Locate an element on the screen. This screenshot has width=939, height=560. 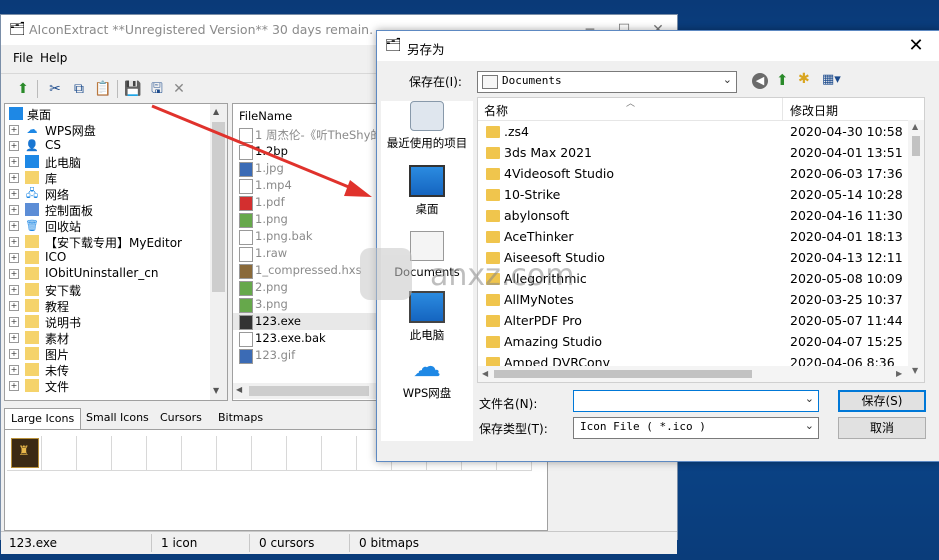
arrow-head is located at coordinates (358, 188).